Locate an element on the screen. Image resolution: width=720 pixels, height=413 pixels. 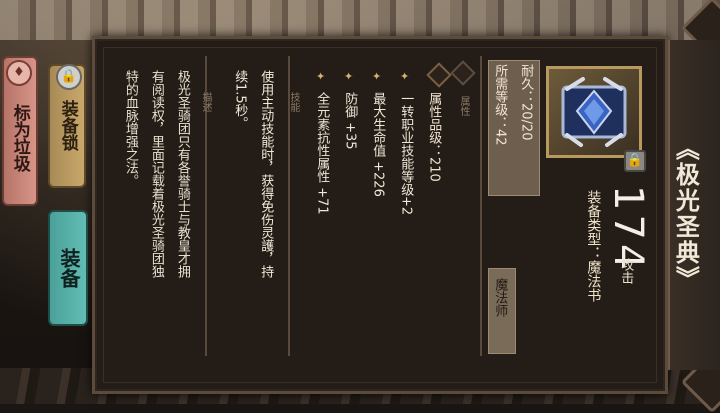
stat-line: 最大生命值 +226 is located at coordinates (378, 144).